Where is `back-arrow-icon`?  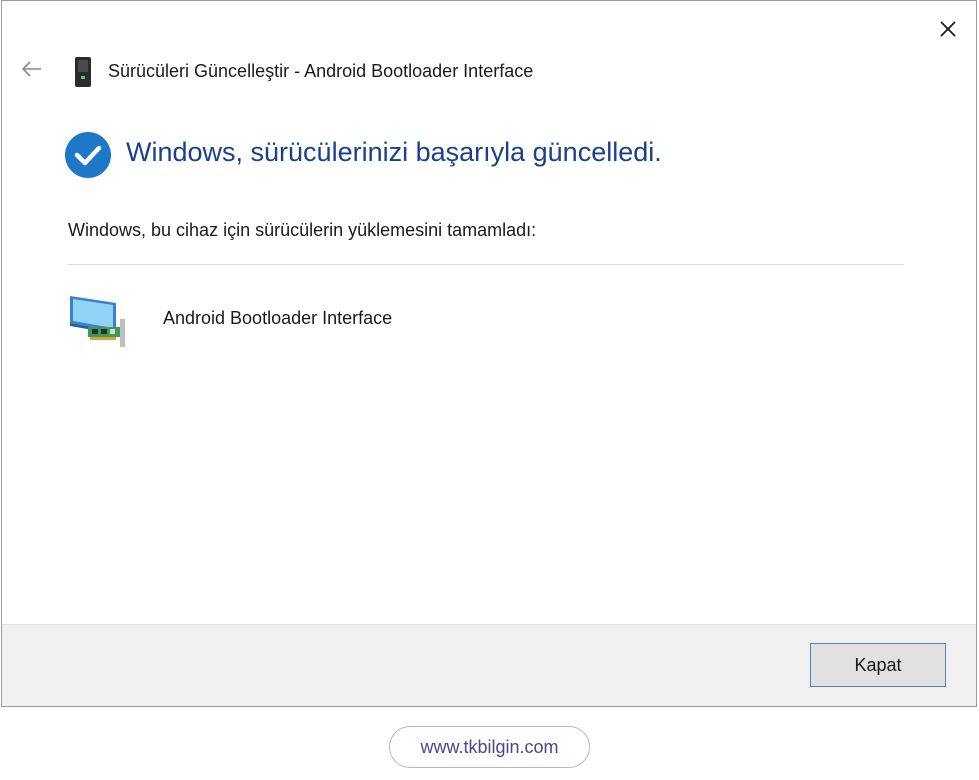
back-arrow-icon is located at coordinates (31, 69).